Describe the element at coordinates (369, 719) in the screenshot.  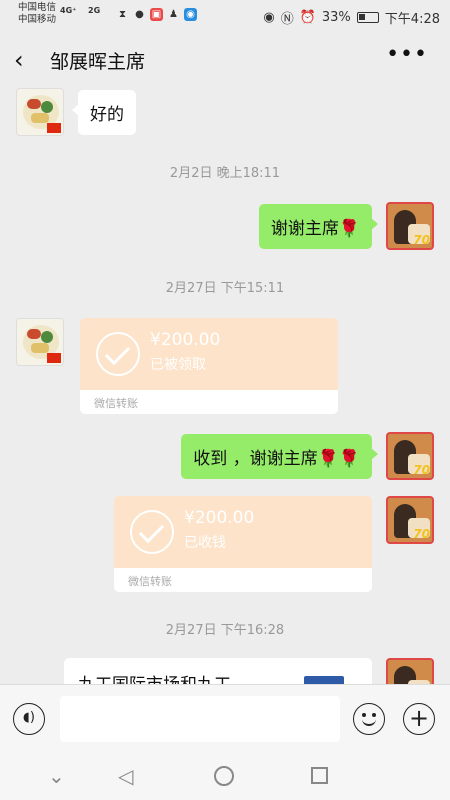
I see `emoji-icon` at that location.